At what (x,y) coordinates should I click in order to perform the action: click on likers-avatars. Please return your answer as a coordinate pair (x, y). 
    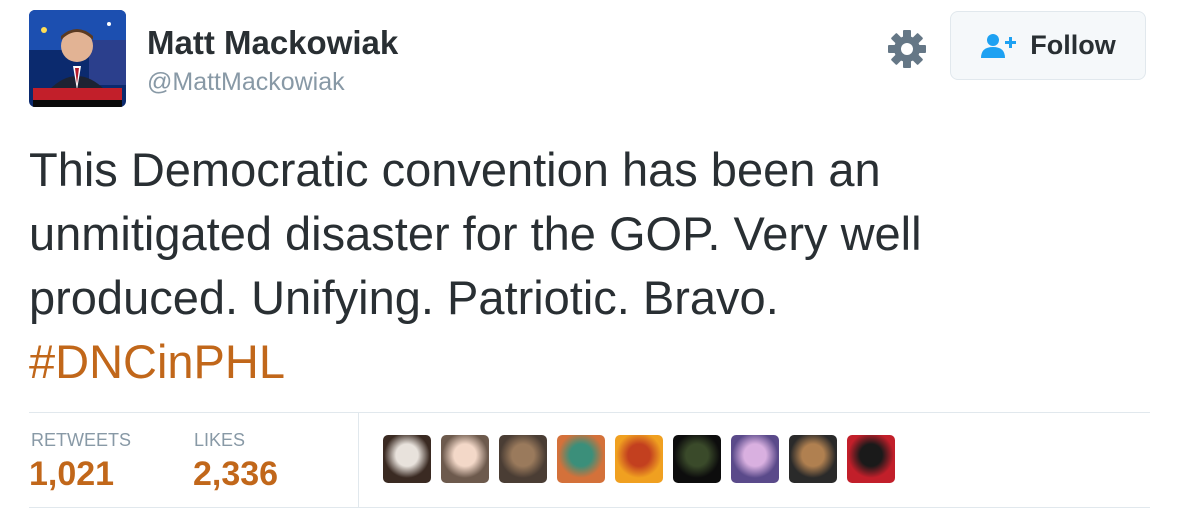
    Looking at the image, I should click on (644, 459).